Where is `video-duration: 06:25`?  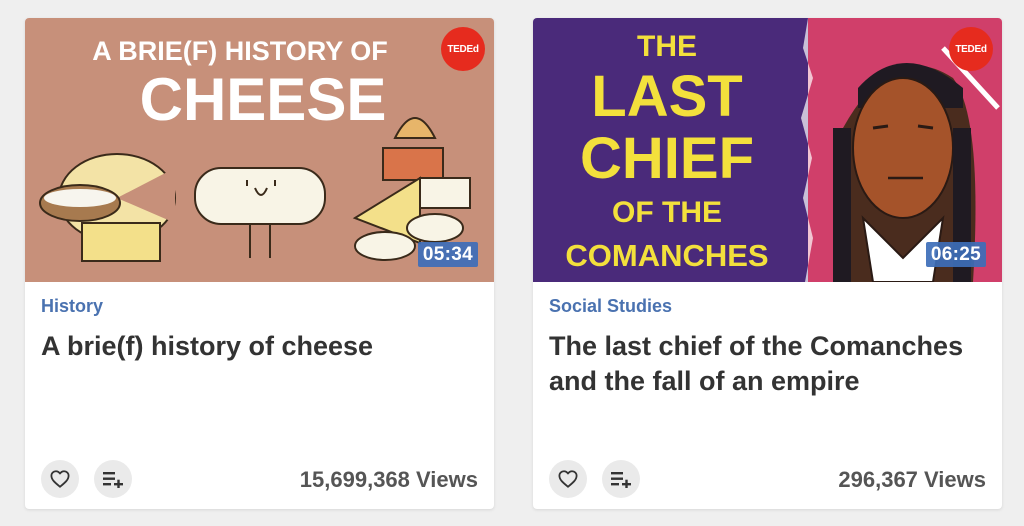
video-duration: 06:25 is located at coordinates (955, 254).